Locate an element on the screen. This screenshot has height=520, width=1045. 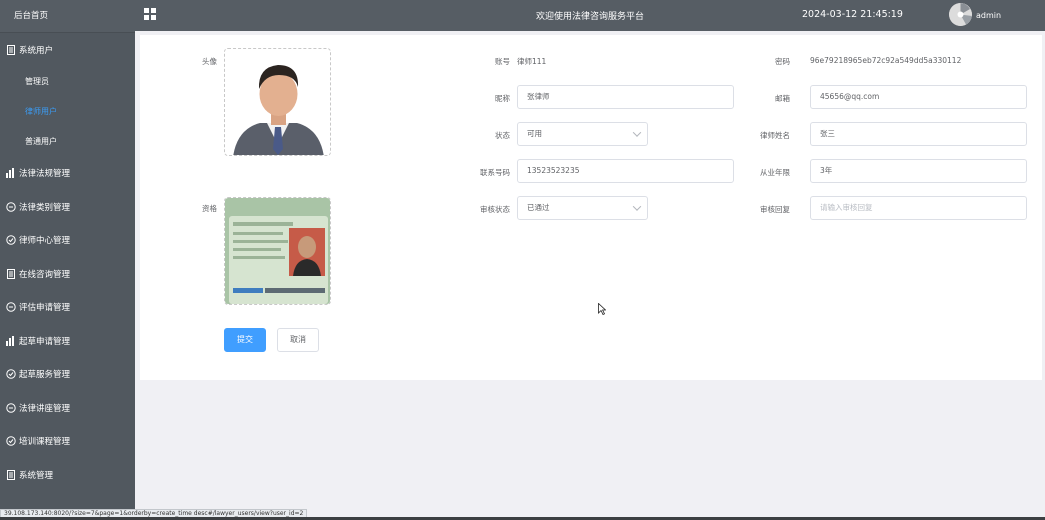
sidebar-item-label: 培训课程管理 is located at coordinates (45, 442).